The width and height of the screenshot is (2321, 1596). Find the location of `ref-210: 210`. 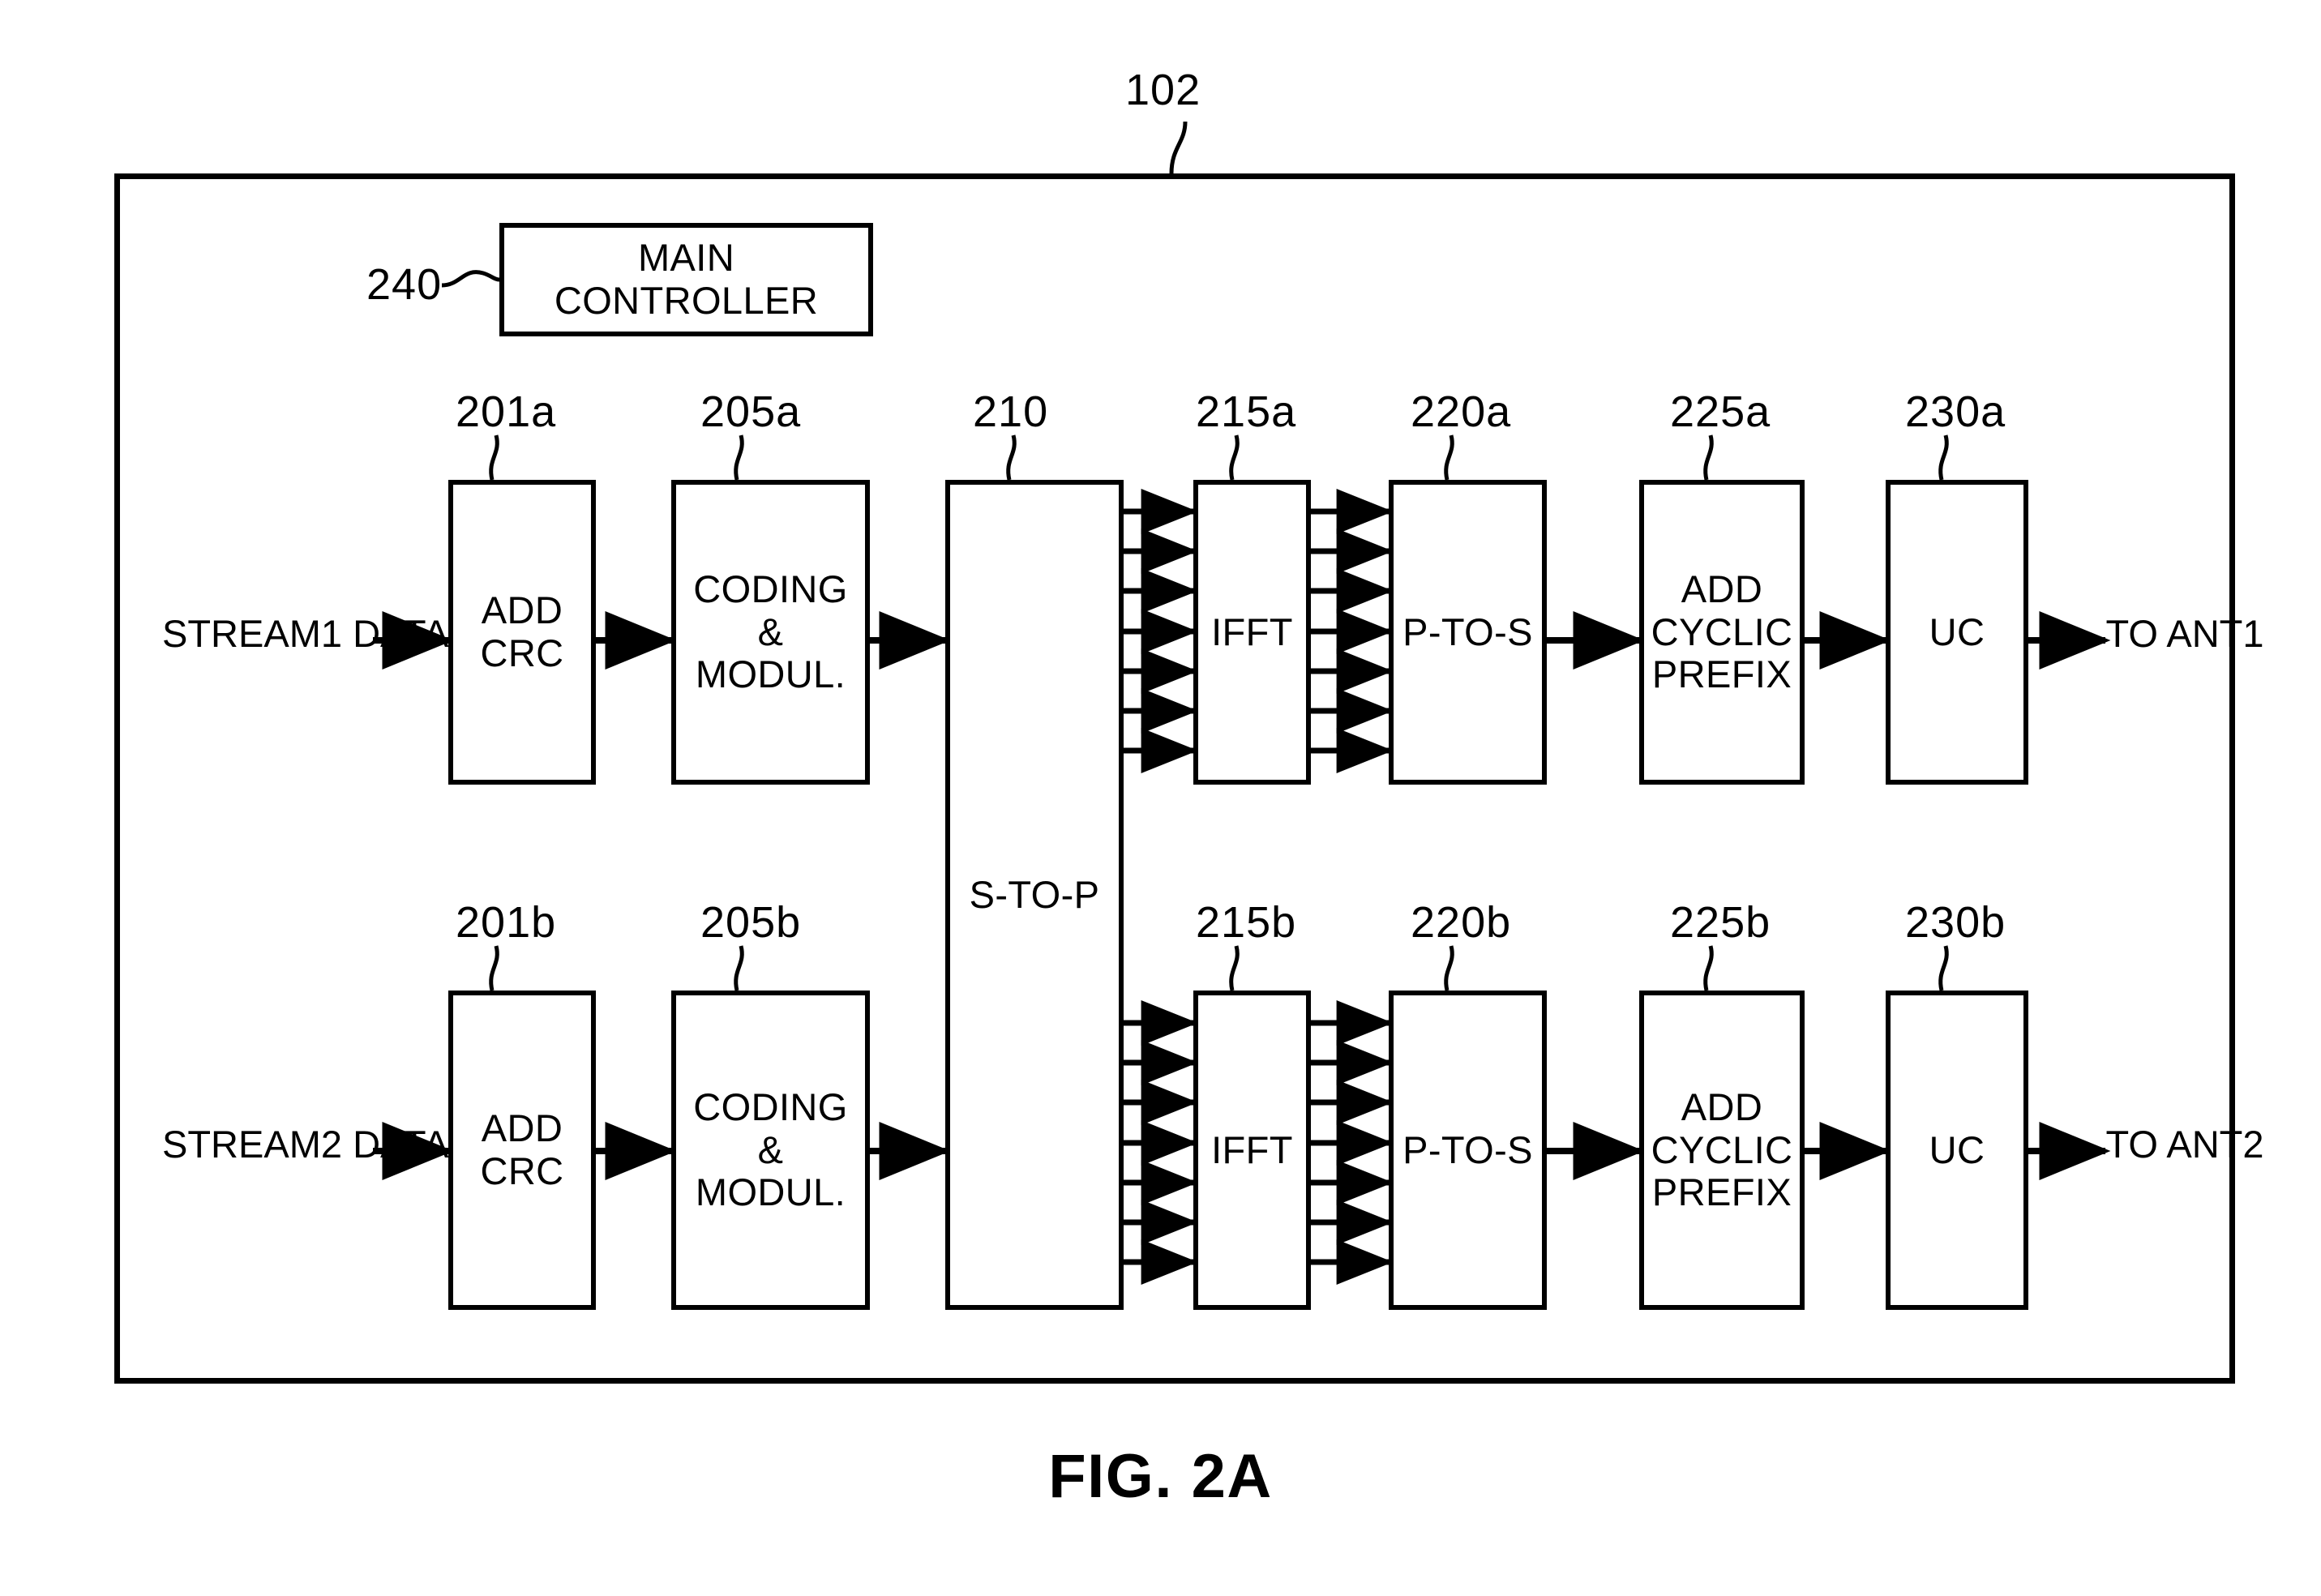

ref-210: 210 is located at coordinates (1011, 411).